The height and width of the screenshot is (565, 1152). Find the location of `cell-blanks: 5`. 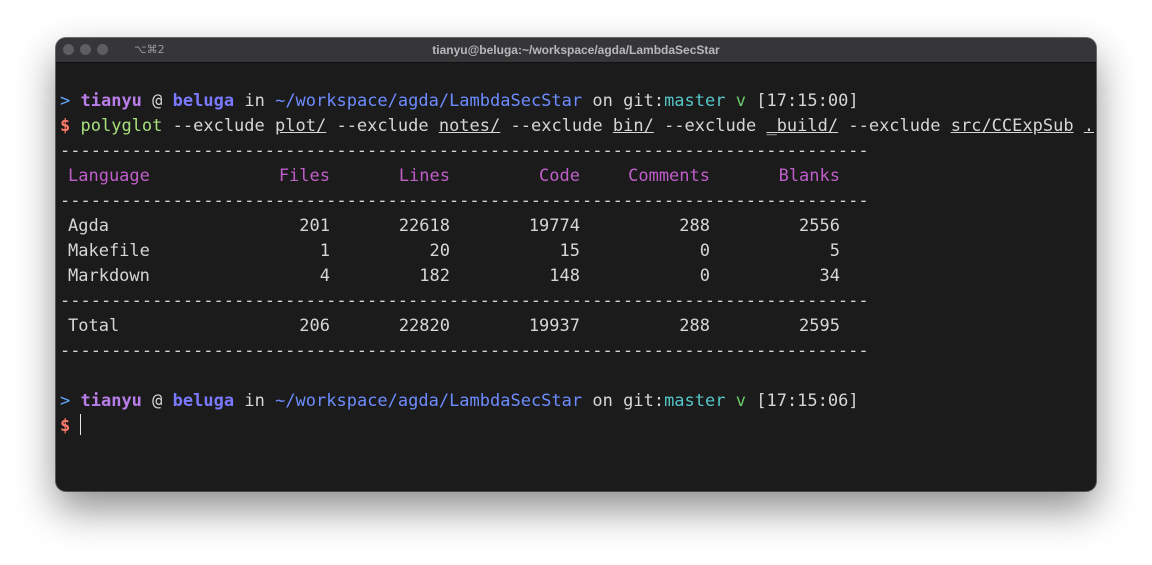

cell-blanks: 5 is located at coordinates (834, 251).